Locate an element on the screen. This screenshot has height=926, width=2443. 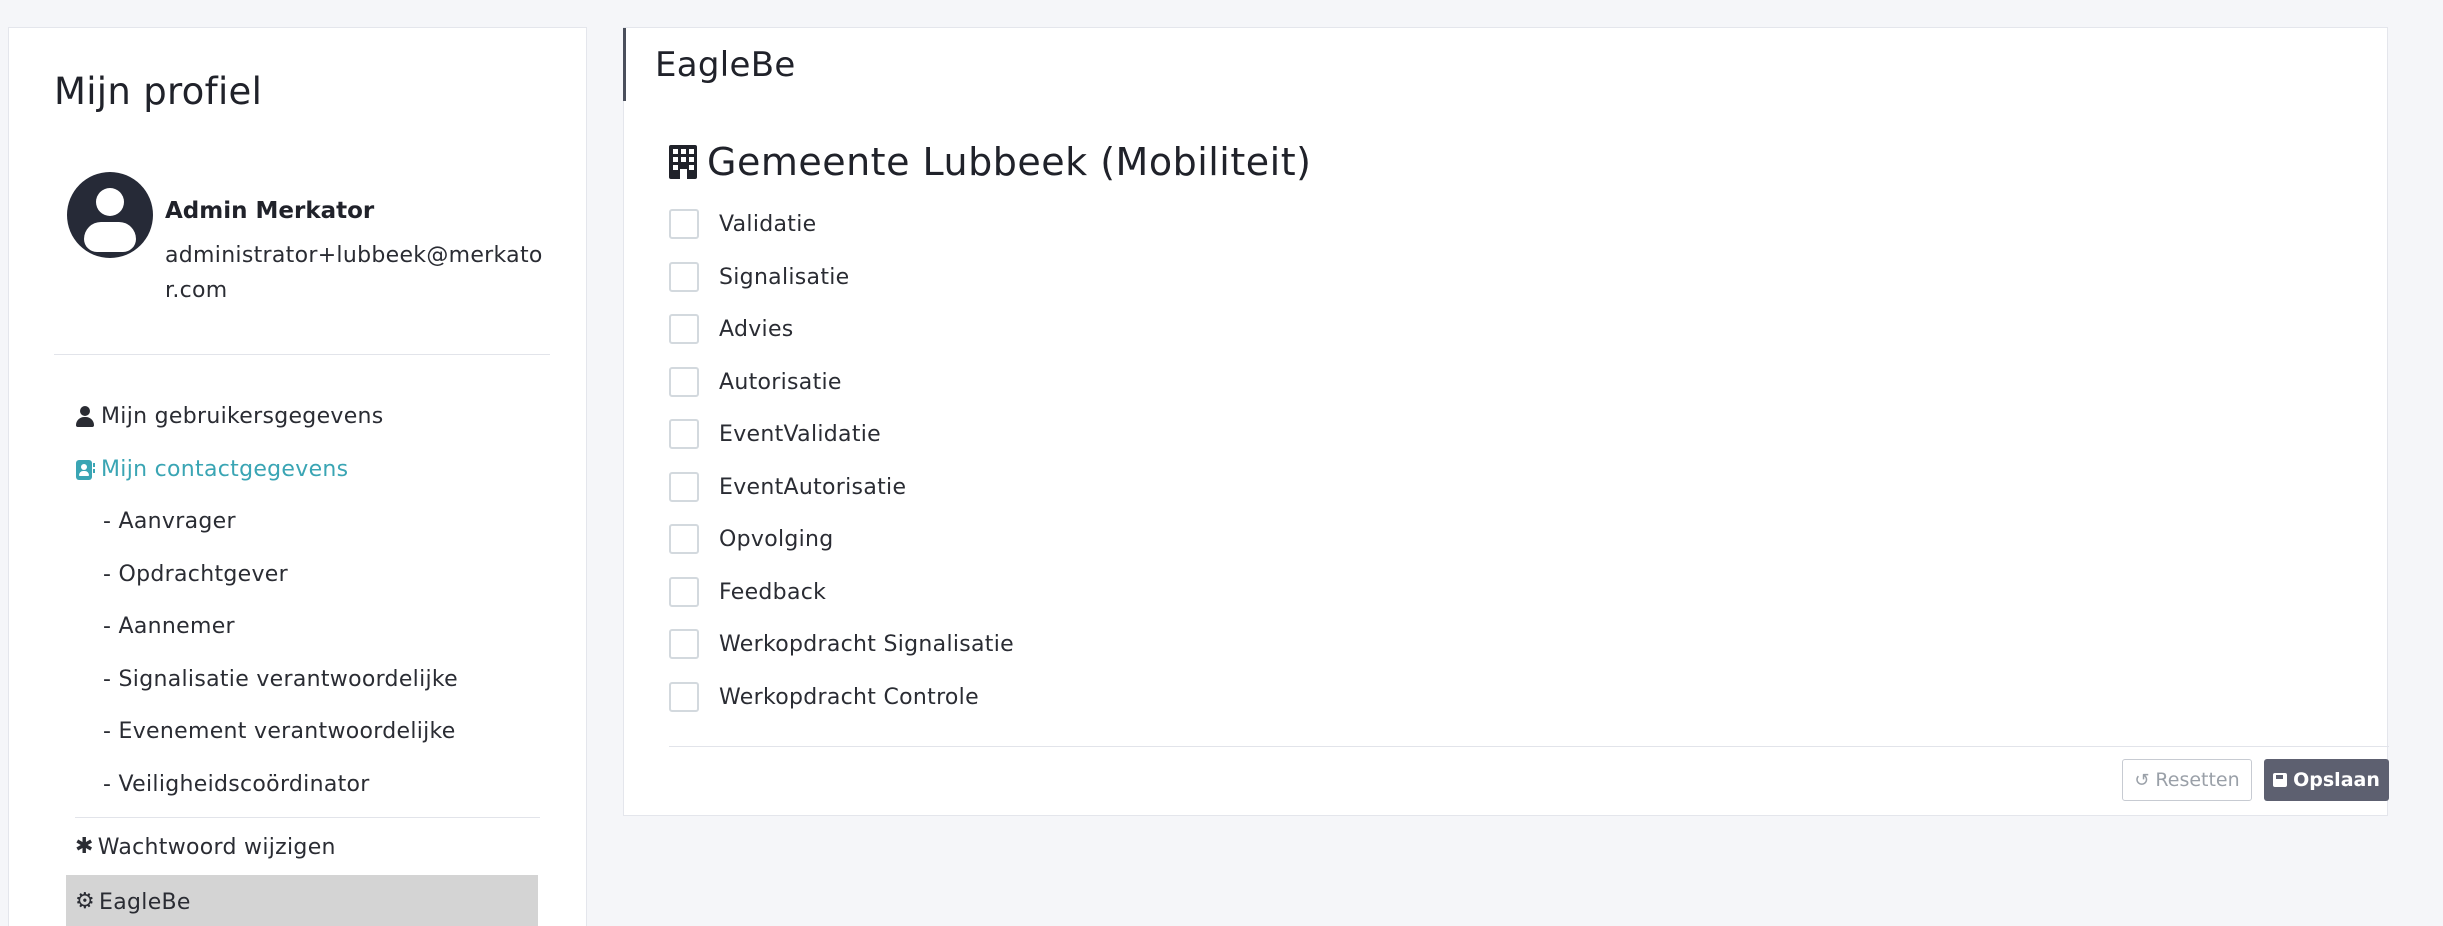
form-divider is located at coordinates (1529, 746).